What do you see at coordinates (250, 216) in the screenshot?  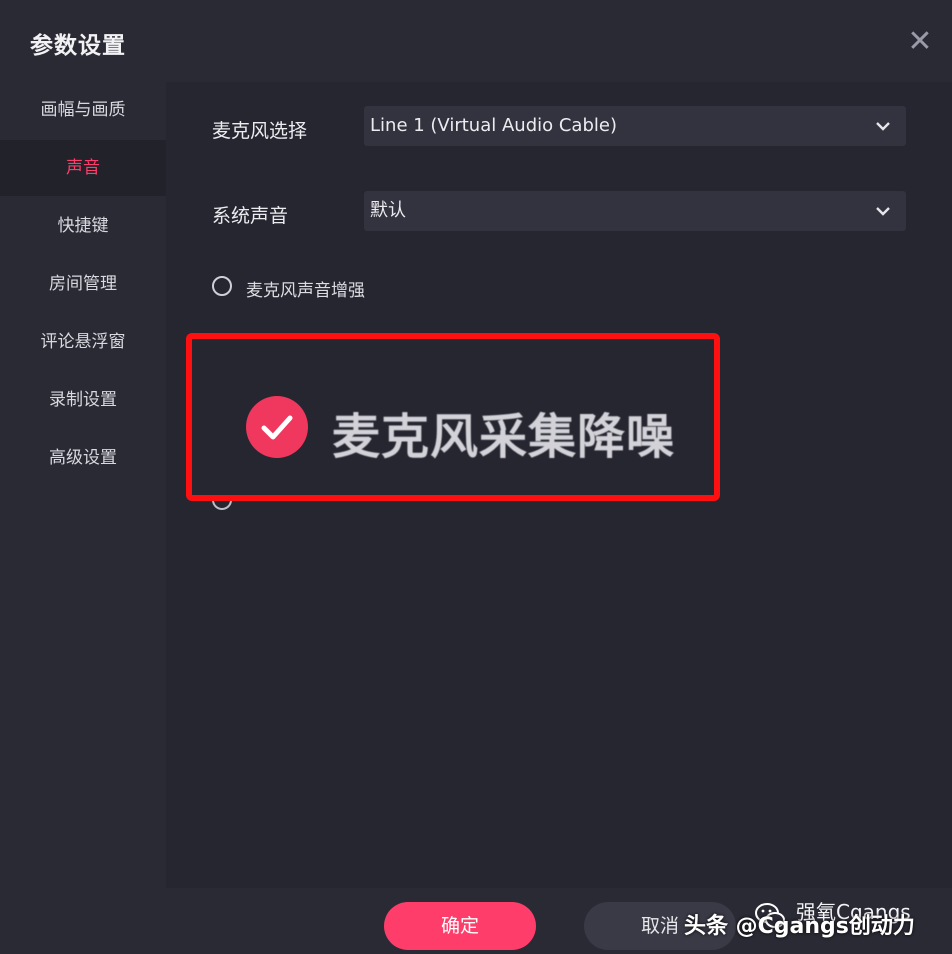 I see `system-sound-label: 系统声音` at bounding box center [250, 216].